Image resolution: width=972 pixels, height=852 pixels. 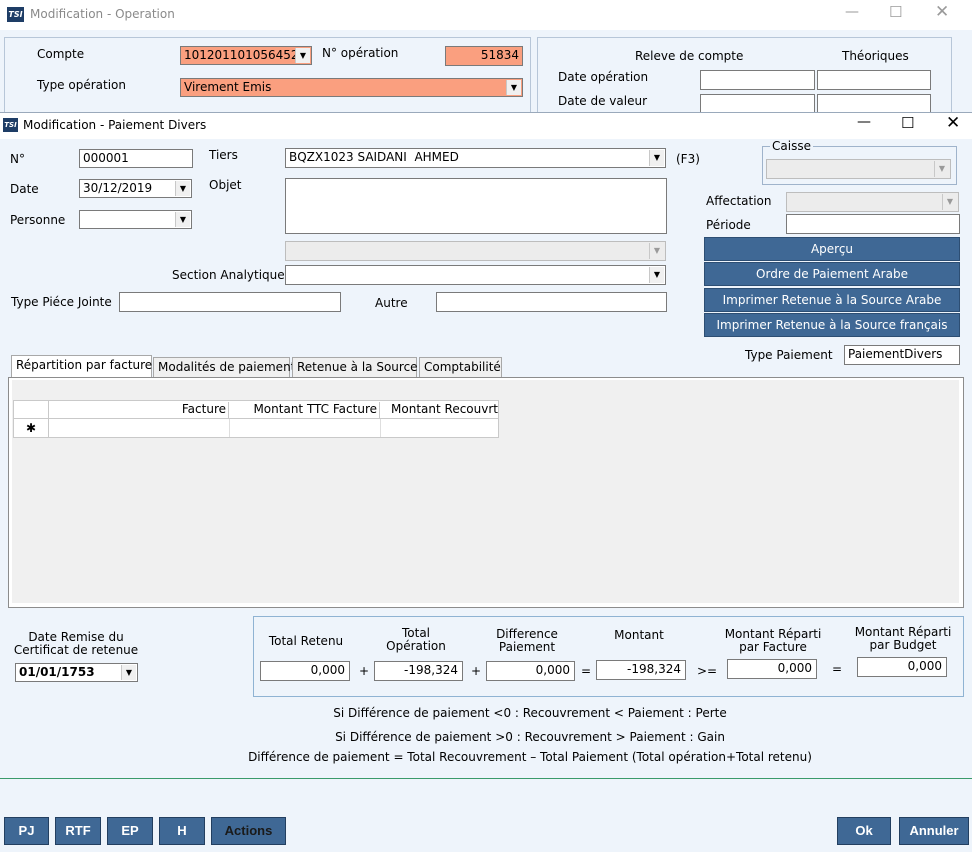 I want to click on col-header-montant-recouvrt: Montant Recouvrt, so click(x=440, y=410).